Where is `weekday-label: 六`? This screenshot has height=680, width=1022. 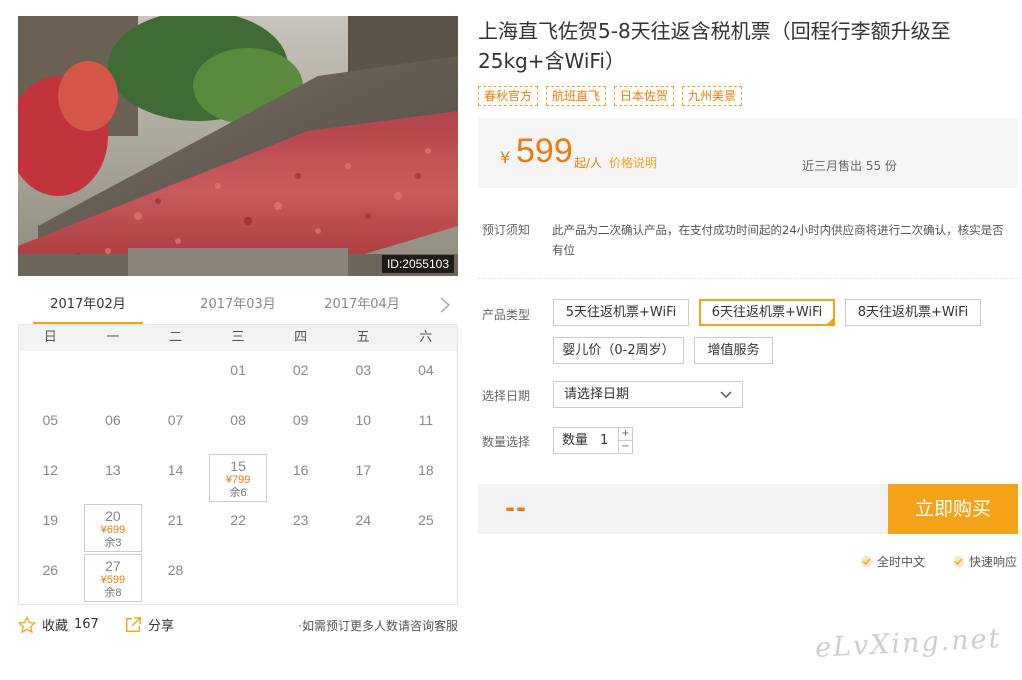
weekday-label: 六 is located at coordinates (426, 337).